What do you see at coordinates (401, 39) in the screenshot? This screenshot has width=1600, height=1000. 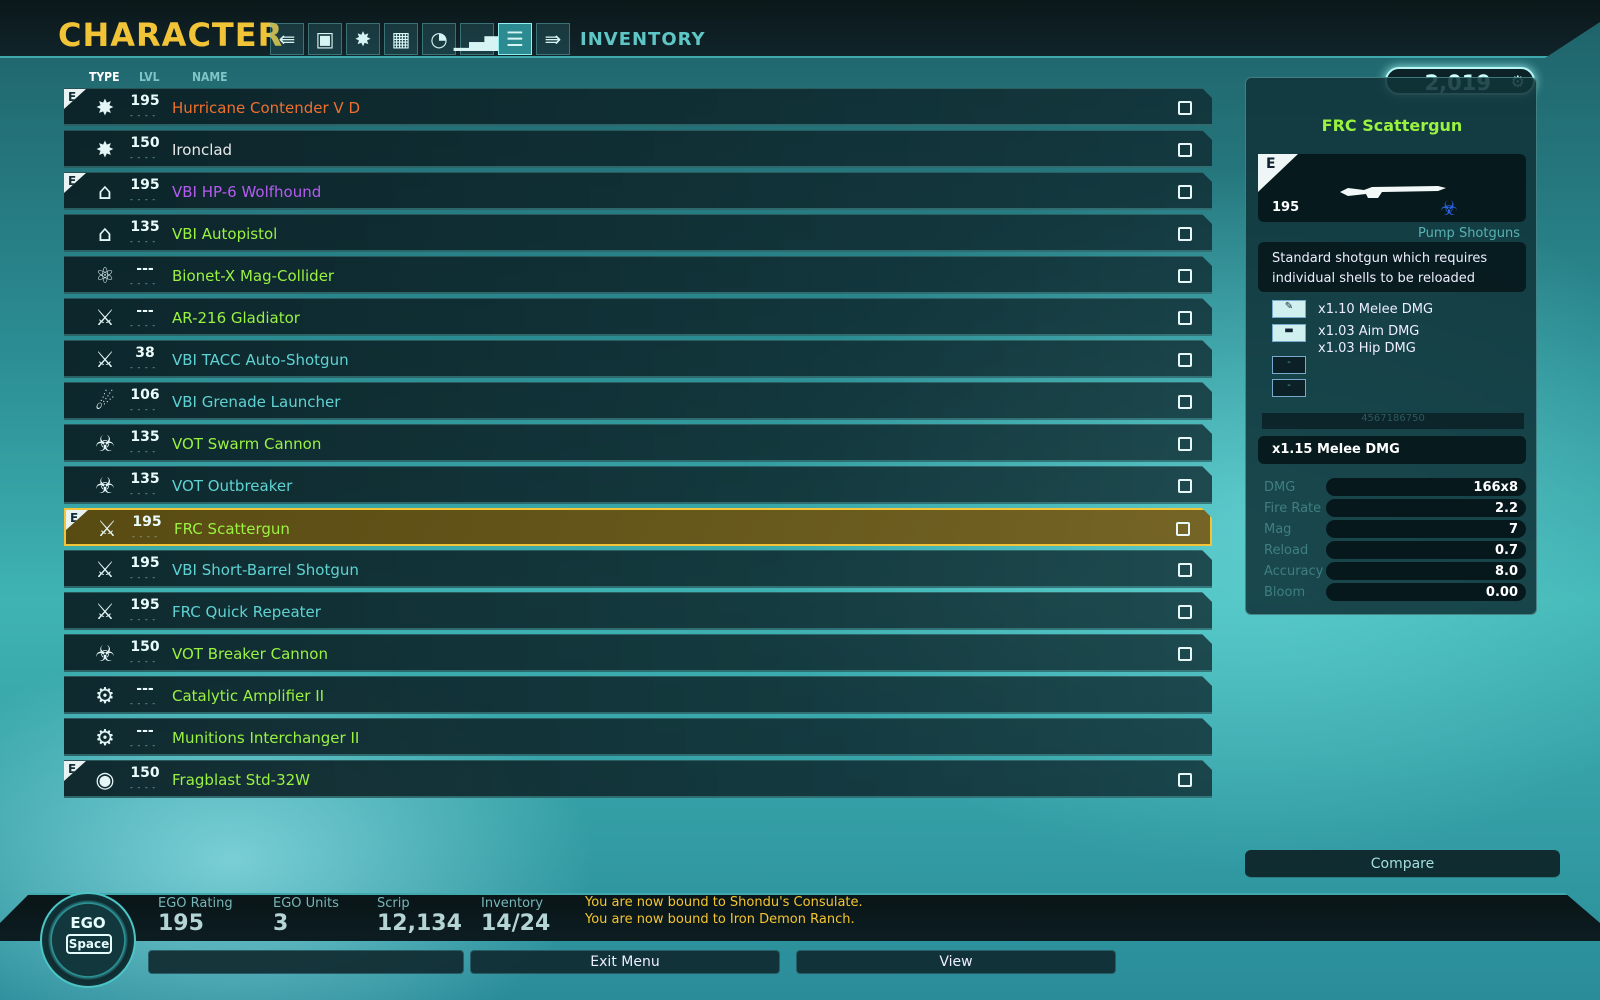 I see `grid-icon: ▦` at bounding box center [401, 39].